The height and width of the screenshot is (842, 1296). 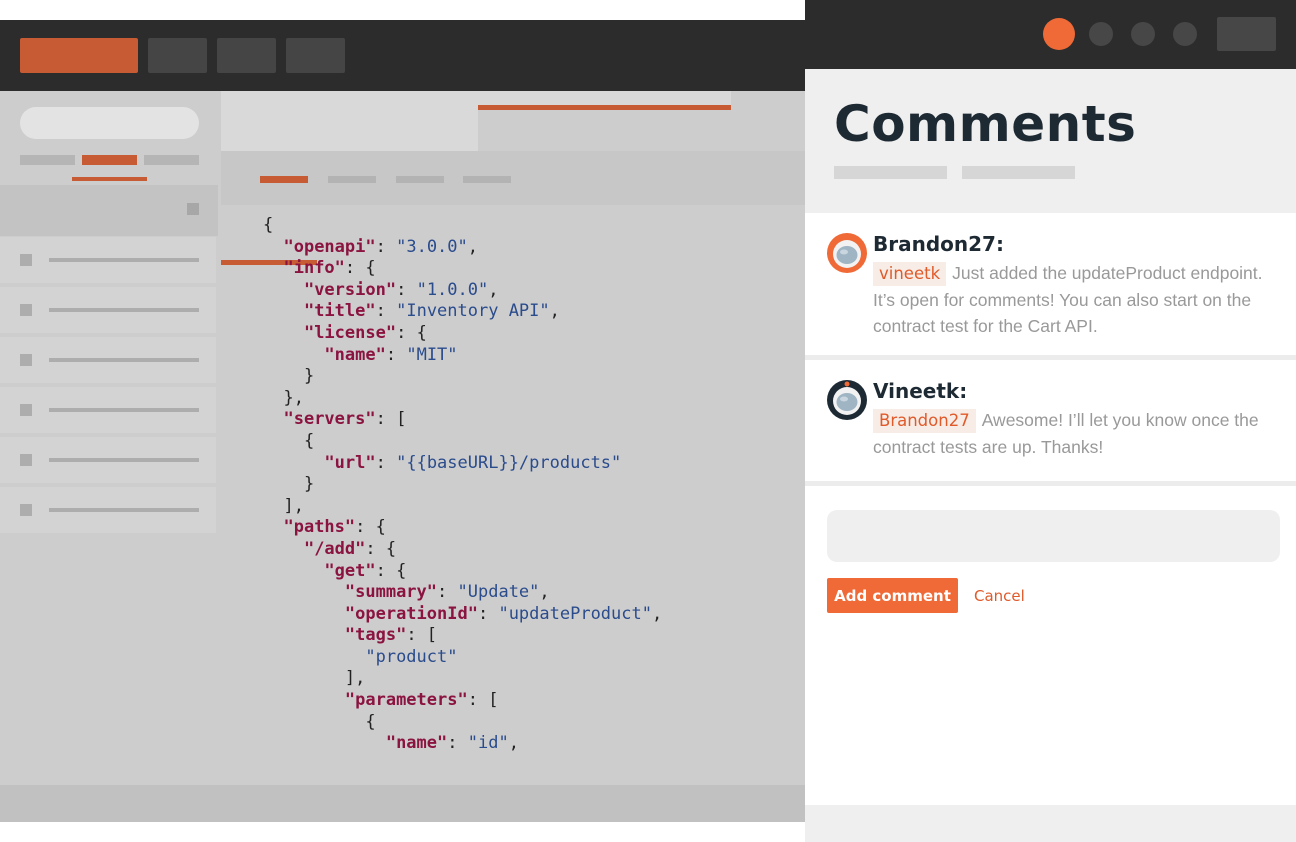 I want to click on comments-footer, so click(x=1050, y=823).